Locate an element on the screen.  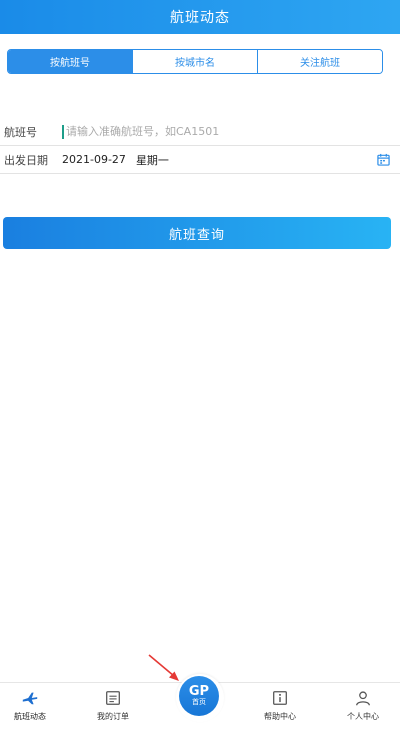
flight-number-row: 航班号 is located at coordinates (200, 132).